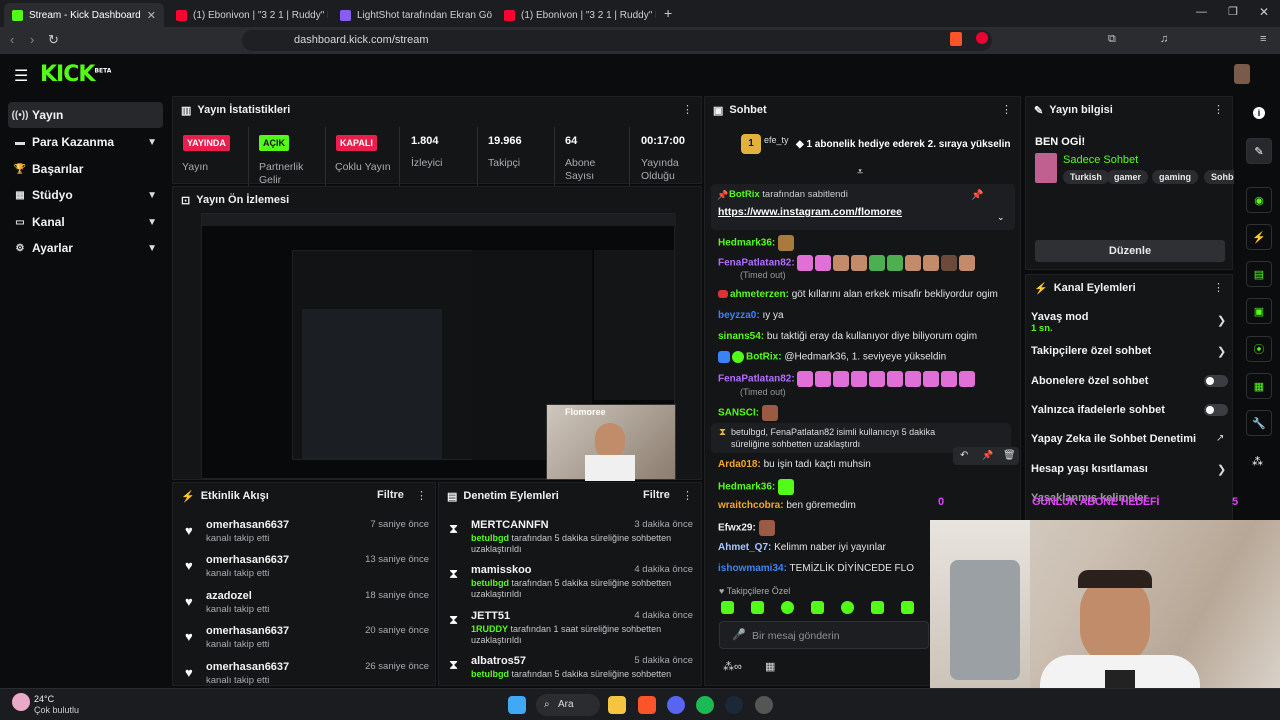 This screenshot has height=720, width=1280. Describe the element at coordinates (85, 248) in the screenshot. I see `sidebar-item-ayarlar: ⚙ Ayarlar ▼` at that location.